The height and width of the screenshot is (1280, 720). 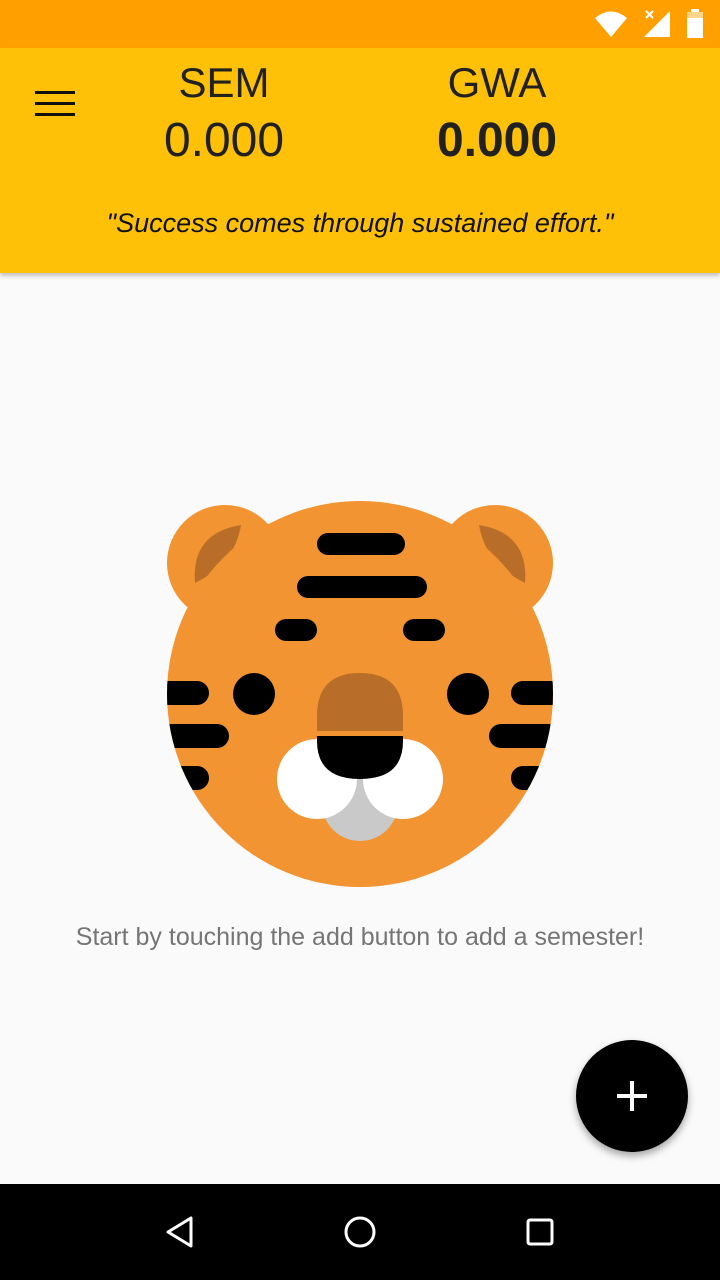 What do you see at coordinates (657, 23) in the screenshot?
I see `signal-icon` at bounding box center [657, 23].